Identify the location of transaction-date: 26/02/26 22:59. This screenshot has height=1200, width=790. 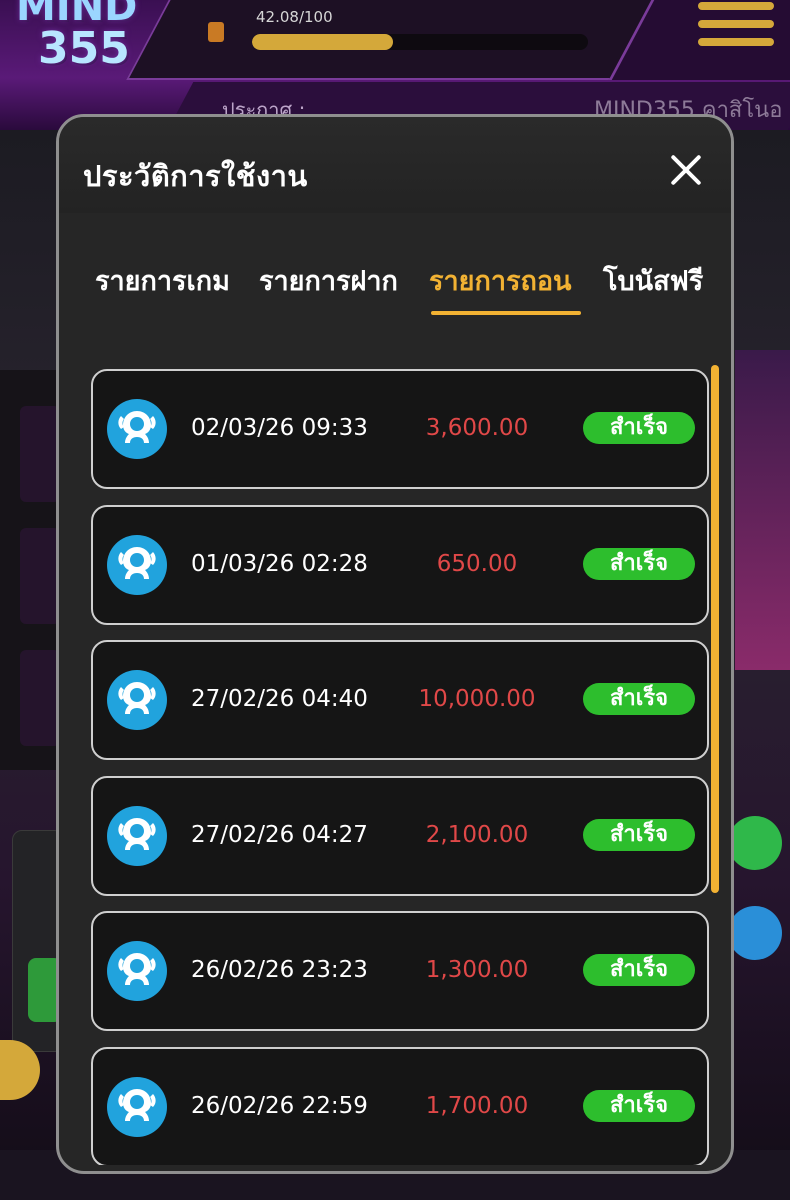
(279, 1105).